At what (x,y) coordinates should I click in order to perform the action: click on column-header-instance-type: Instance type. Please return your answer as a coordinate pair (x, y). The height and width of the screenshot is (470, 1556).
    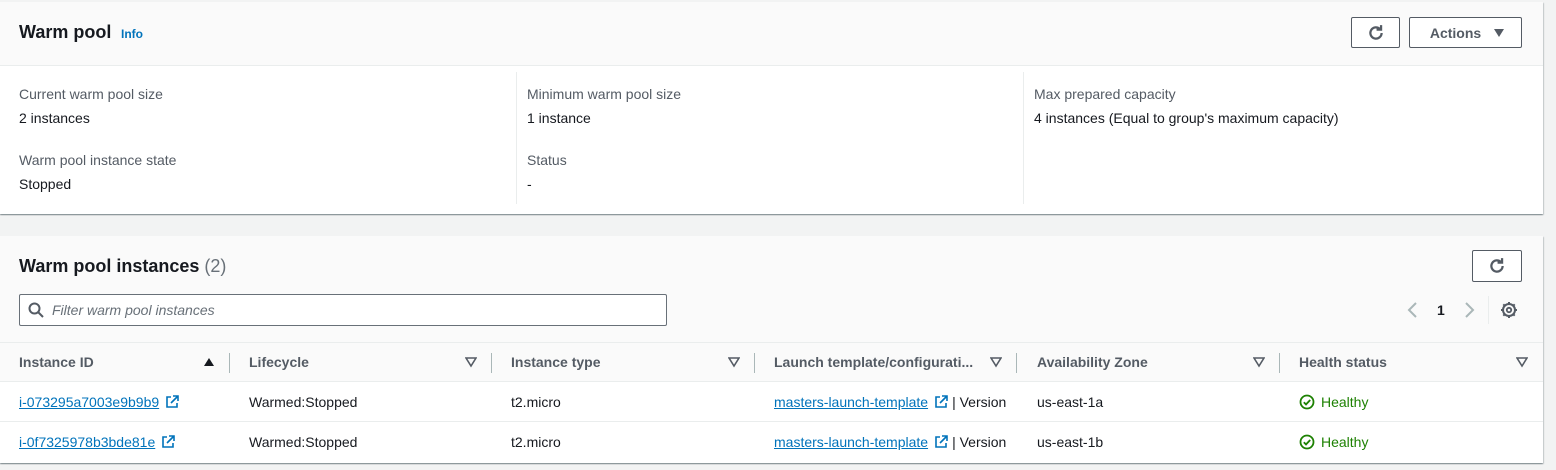
    Looking at the image, I should click on (555, 362).